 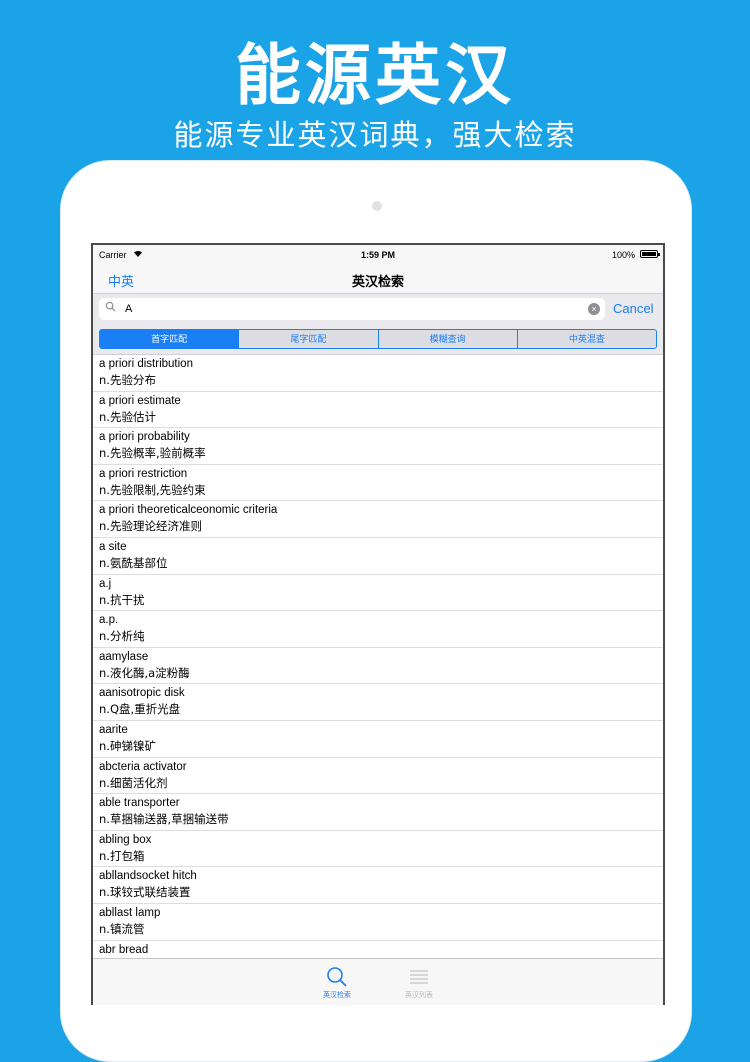 What do you see at coordinates (139, 803) in the screenshot?
I see `entry-term: able transporter` at bounding box center [139, 803].